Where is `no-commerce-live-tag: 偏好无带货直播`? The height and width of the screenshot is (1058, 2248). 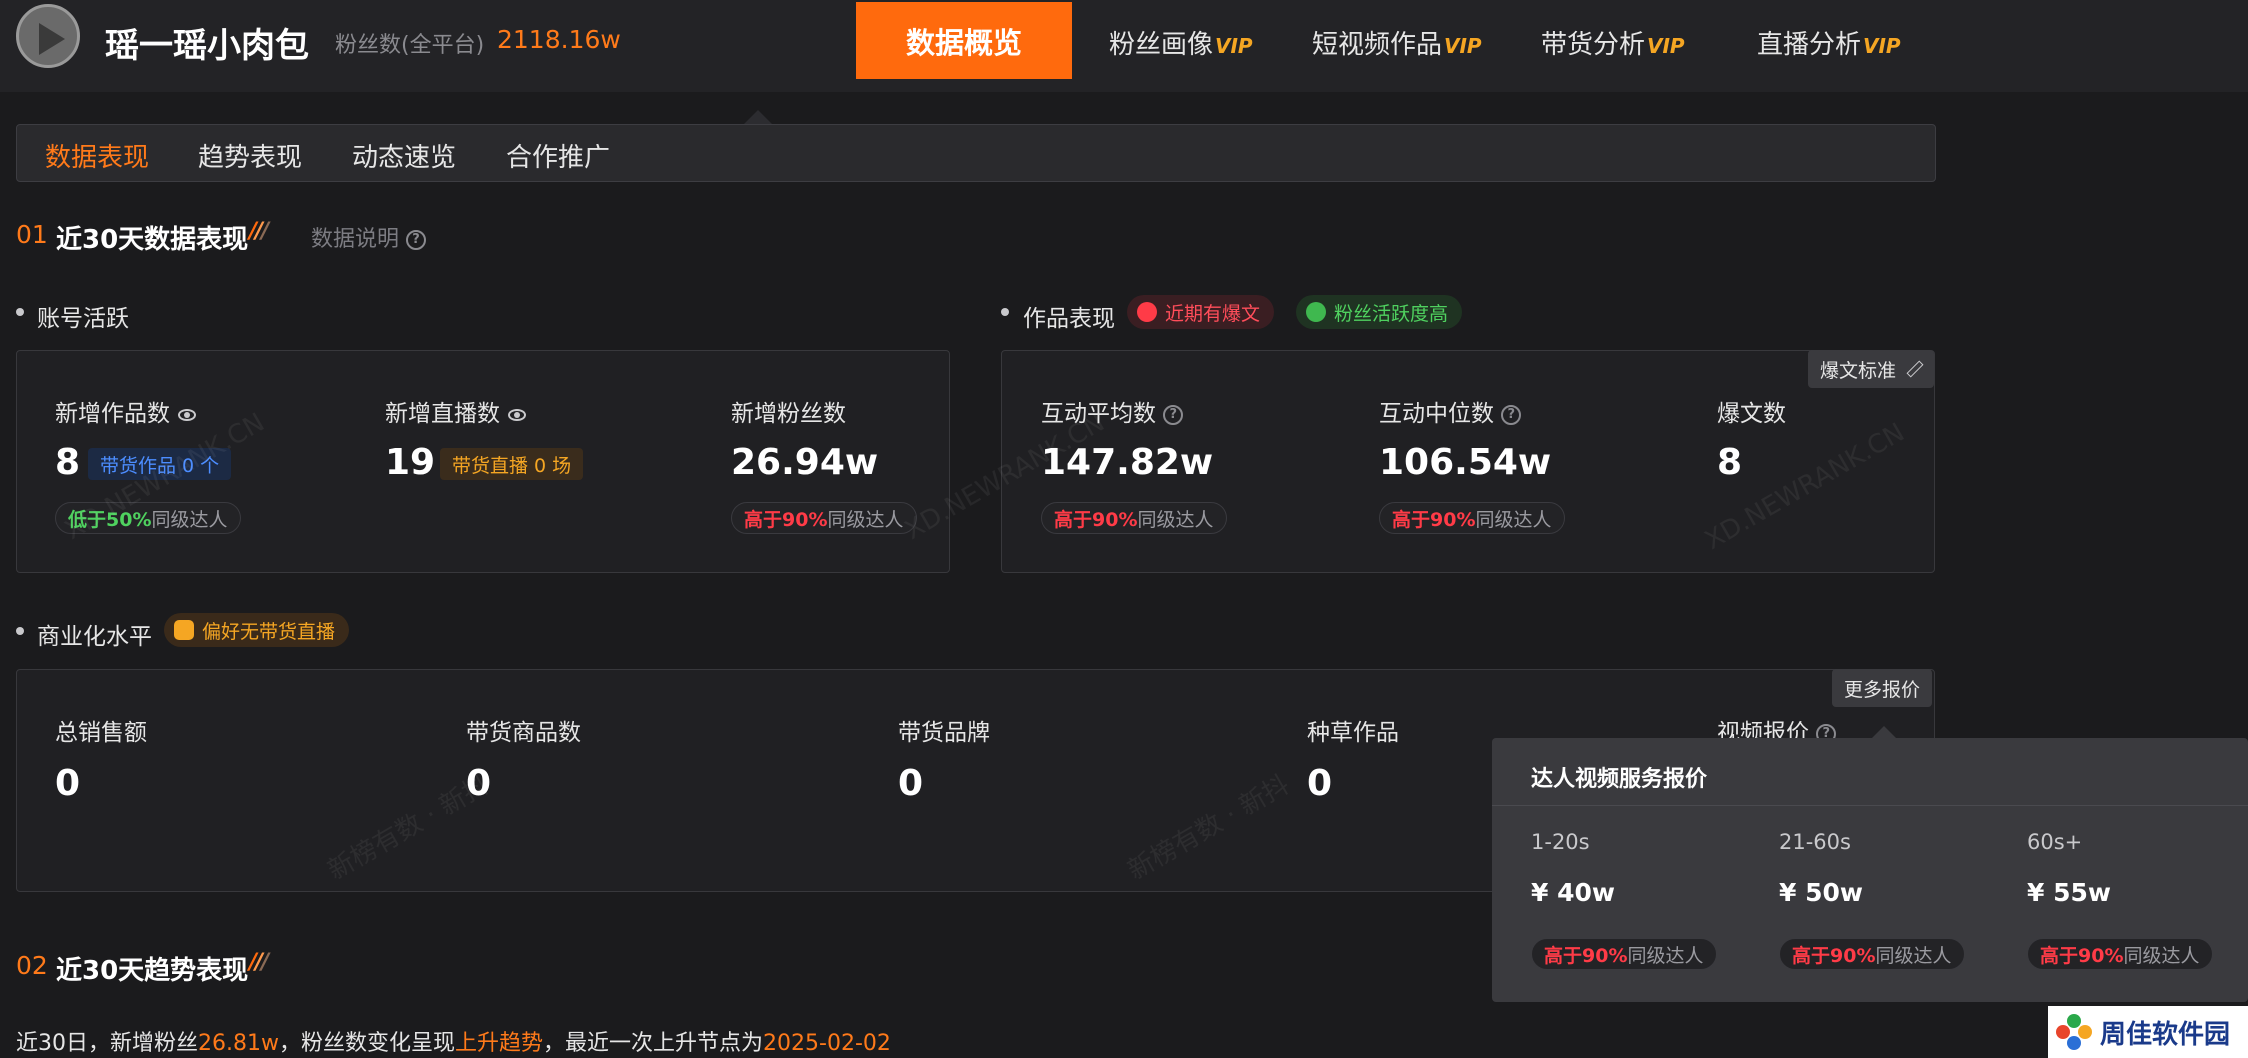
no-commerce-live-tag: 偏好无带货直播 is located at coordinates (257, 630).